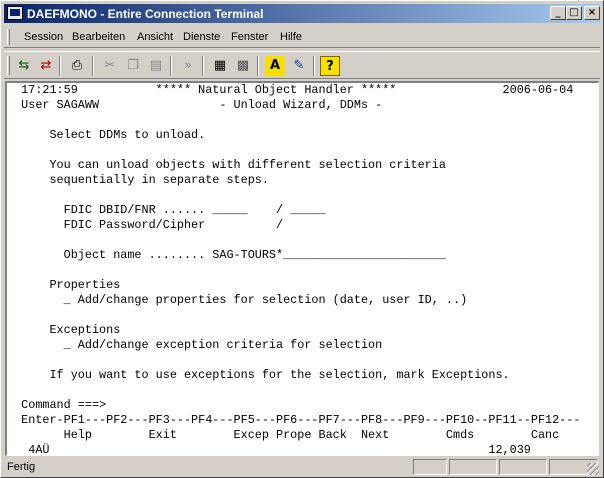  What do you see at coordinates (302, 467) in the screenshot?
I see `status-bar: Fertig` at bounding box center [302, 467].